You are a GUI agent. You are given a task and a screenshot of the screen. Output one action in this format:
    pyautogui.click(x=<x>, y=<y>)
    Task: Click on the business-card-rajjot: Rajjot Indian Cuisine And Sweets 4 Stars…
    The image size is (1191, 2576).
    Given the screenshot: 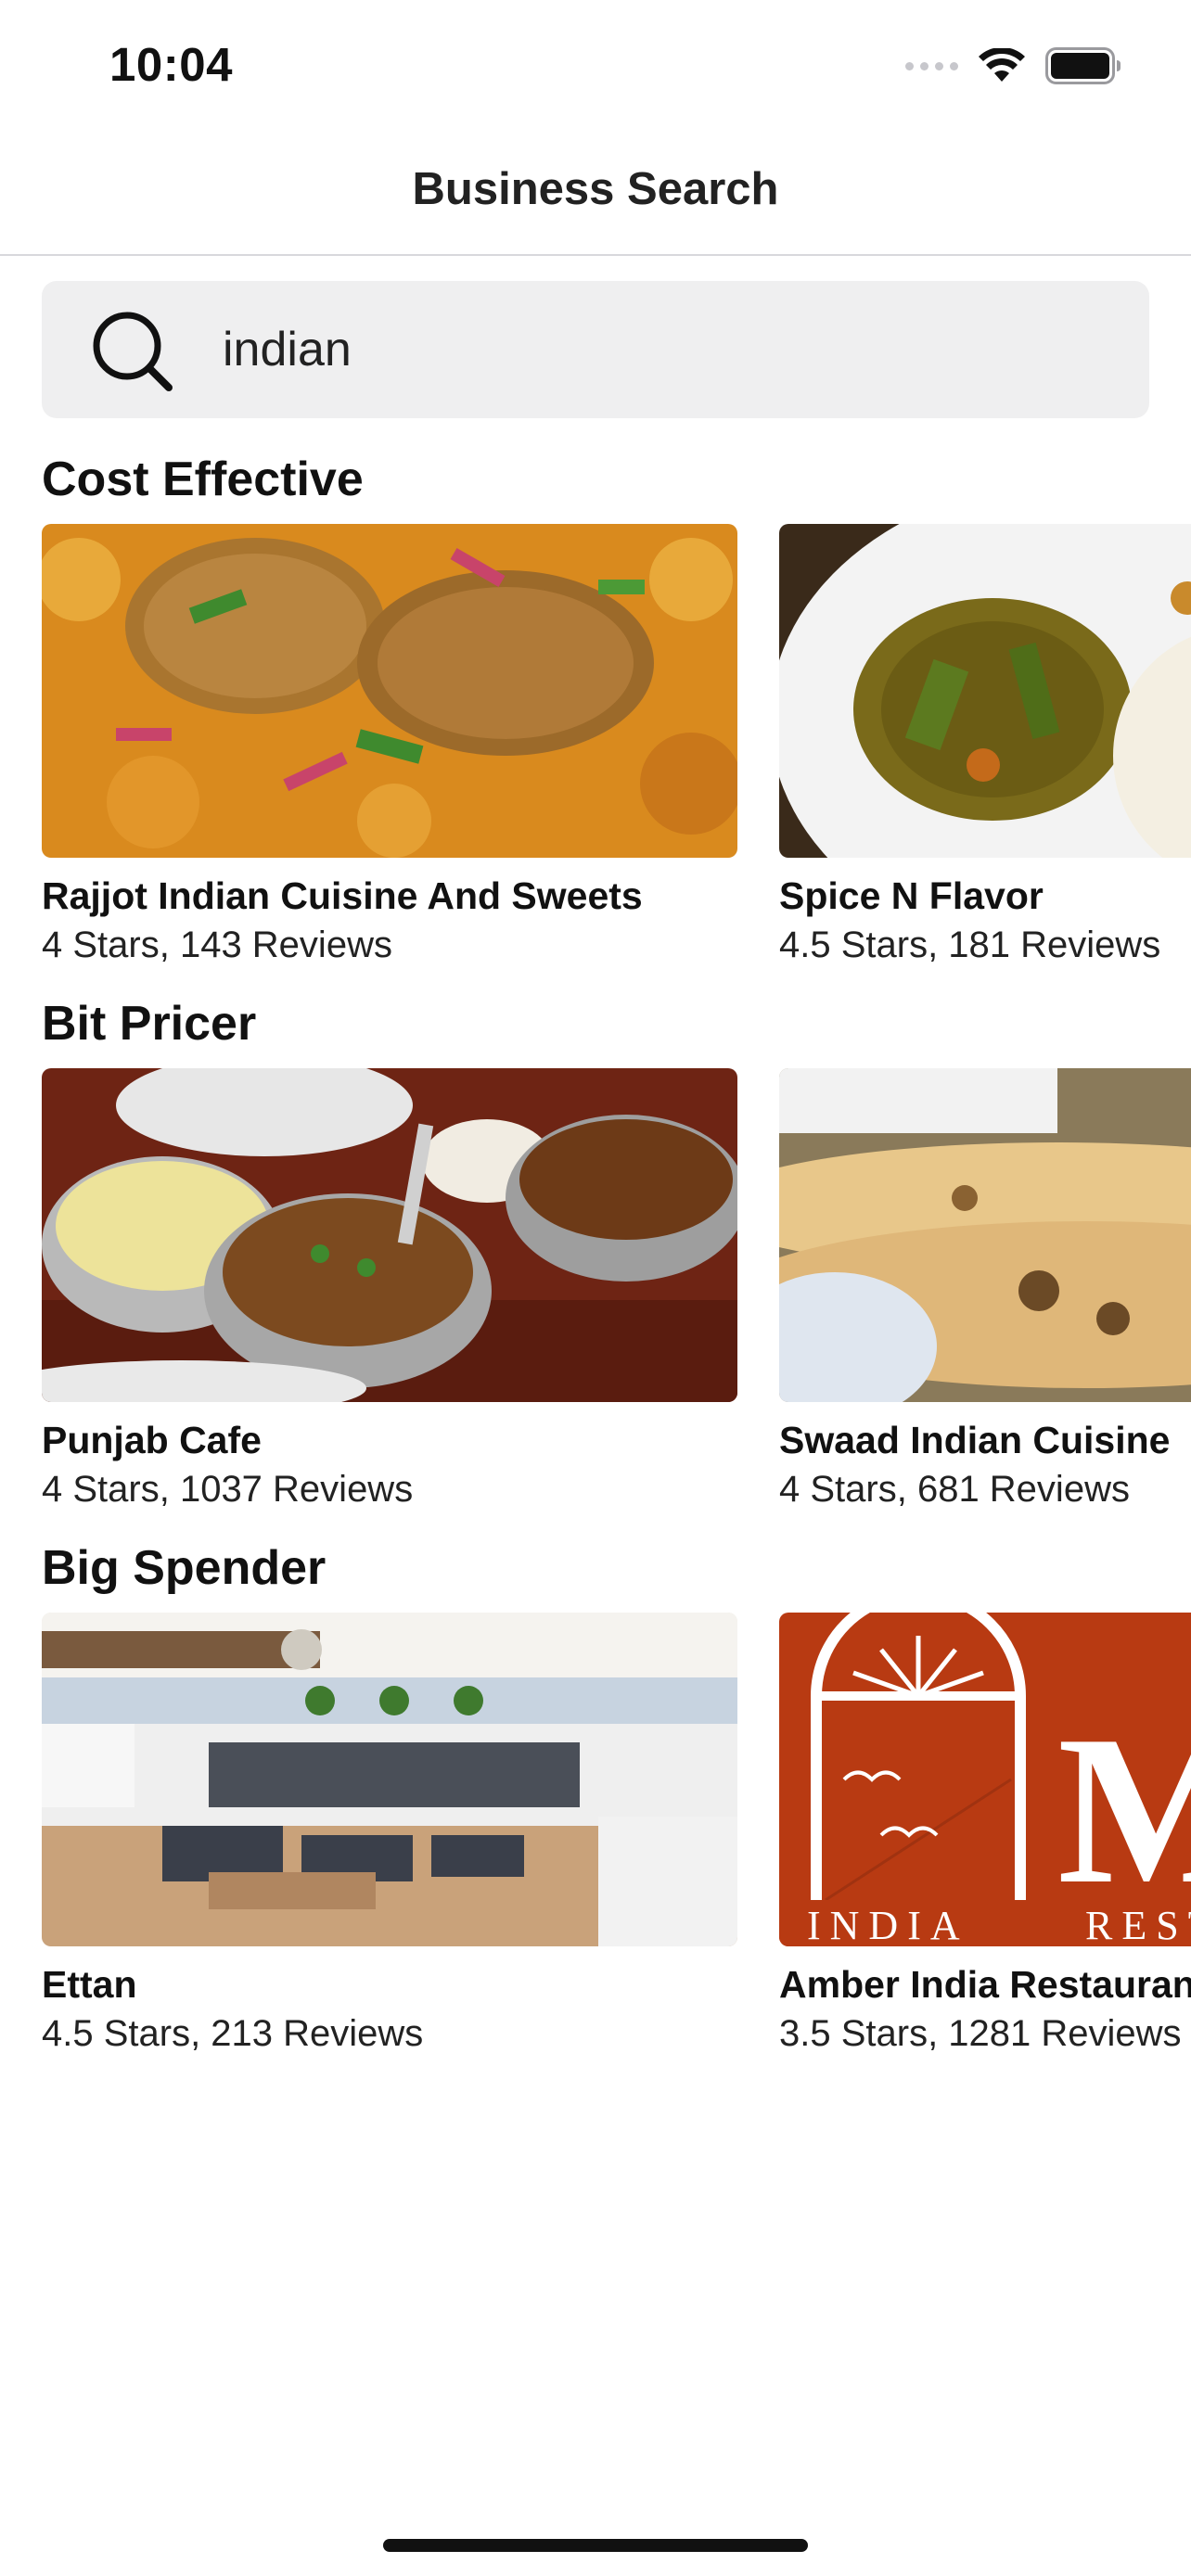 What is the action you would take?
    pyautogui.click(x=389, y=746)
    